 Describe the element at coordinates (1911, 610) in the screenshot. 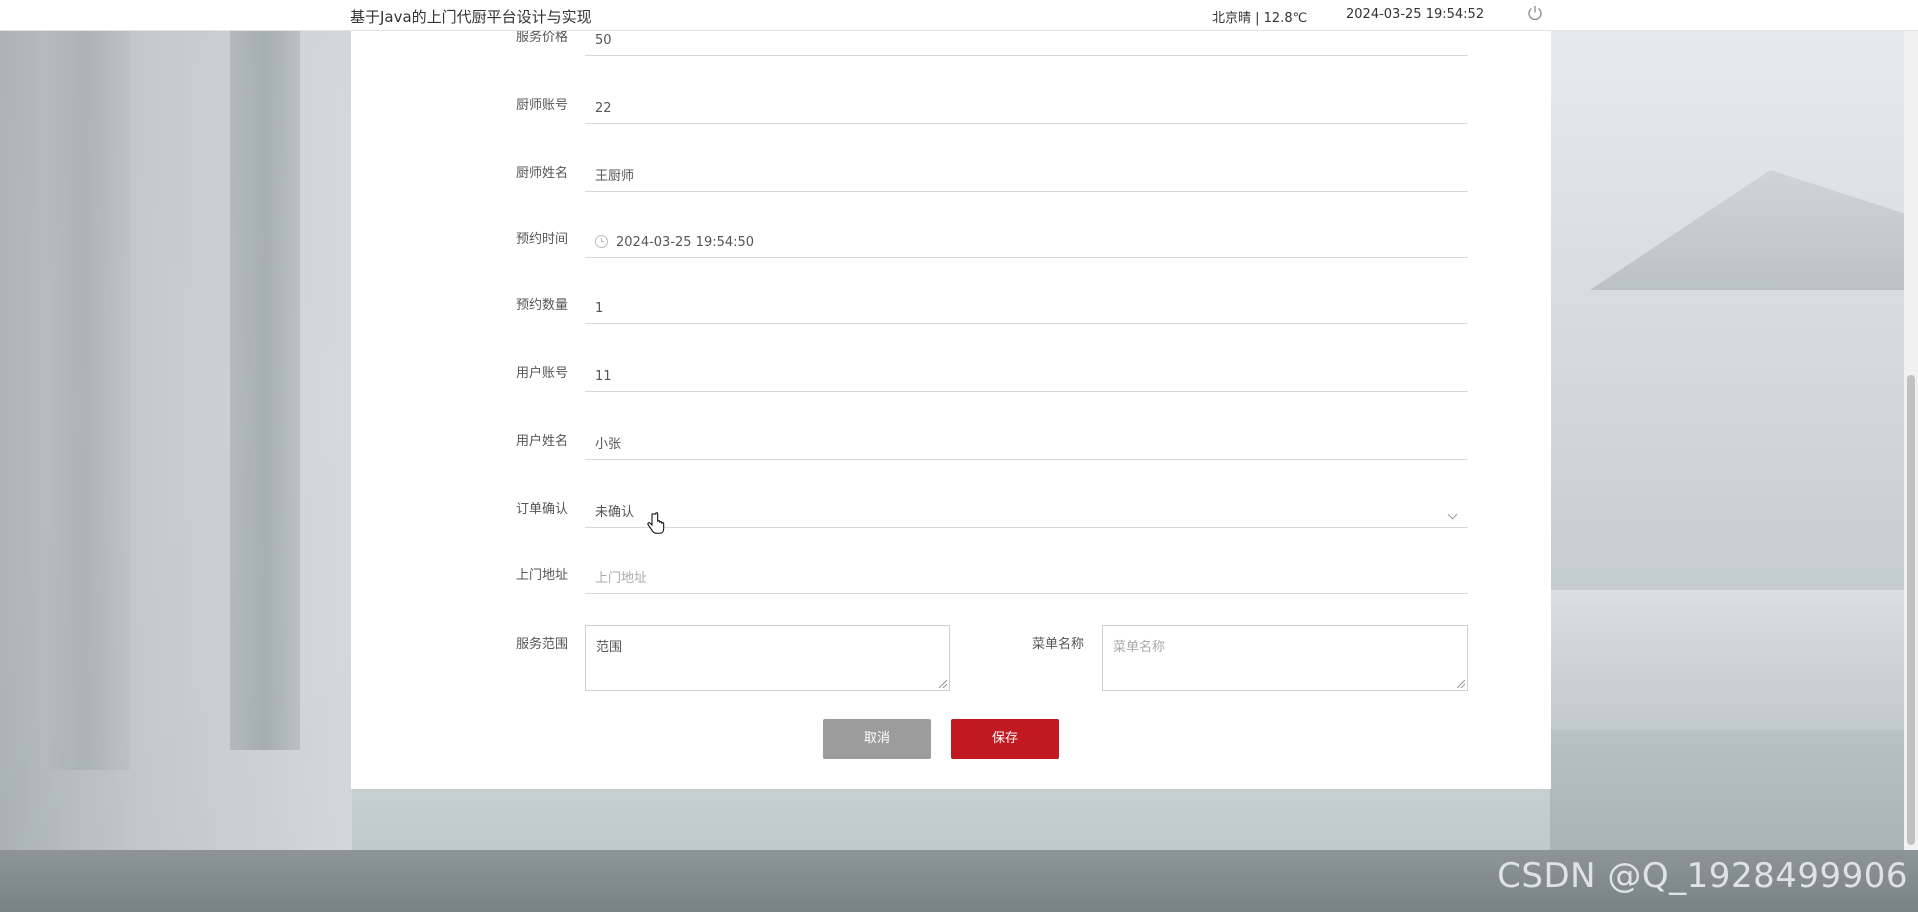

I see `scrollbar-thumb` at that location.